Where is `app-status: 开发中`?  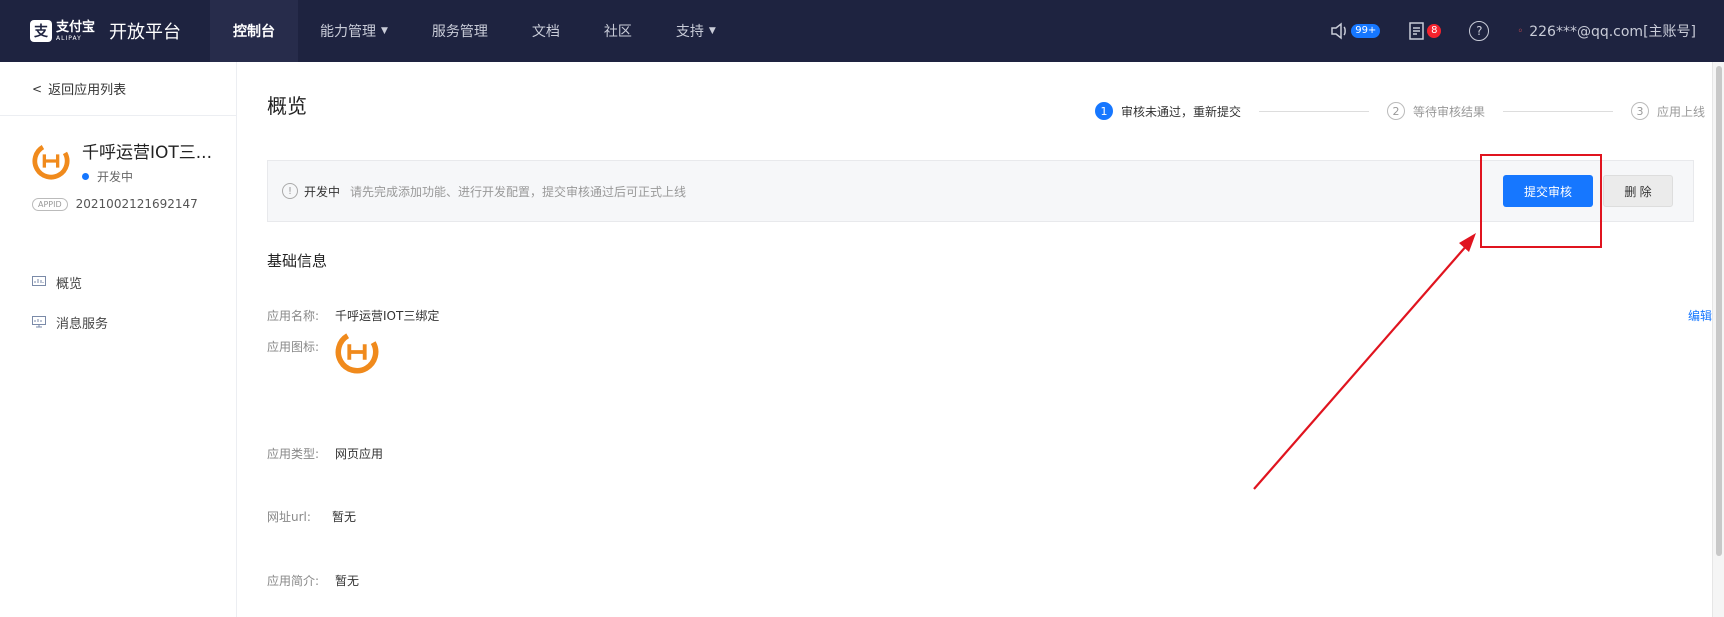
app-status: 开发中 is located at coordinates (147, 176).